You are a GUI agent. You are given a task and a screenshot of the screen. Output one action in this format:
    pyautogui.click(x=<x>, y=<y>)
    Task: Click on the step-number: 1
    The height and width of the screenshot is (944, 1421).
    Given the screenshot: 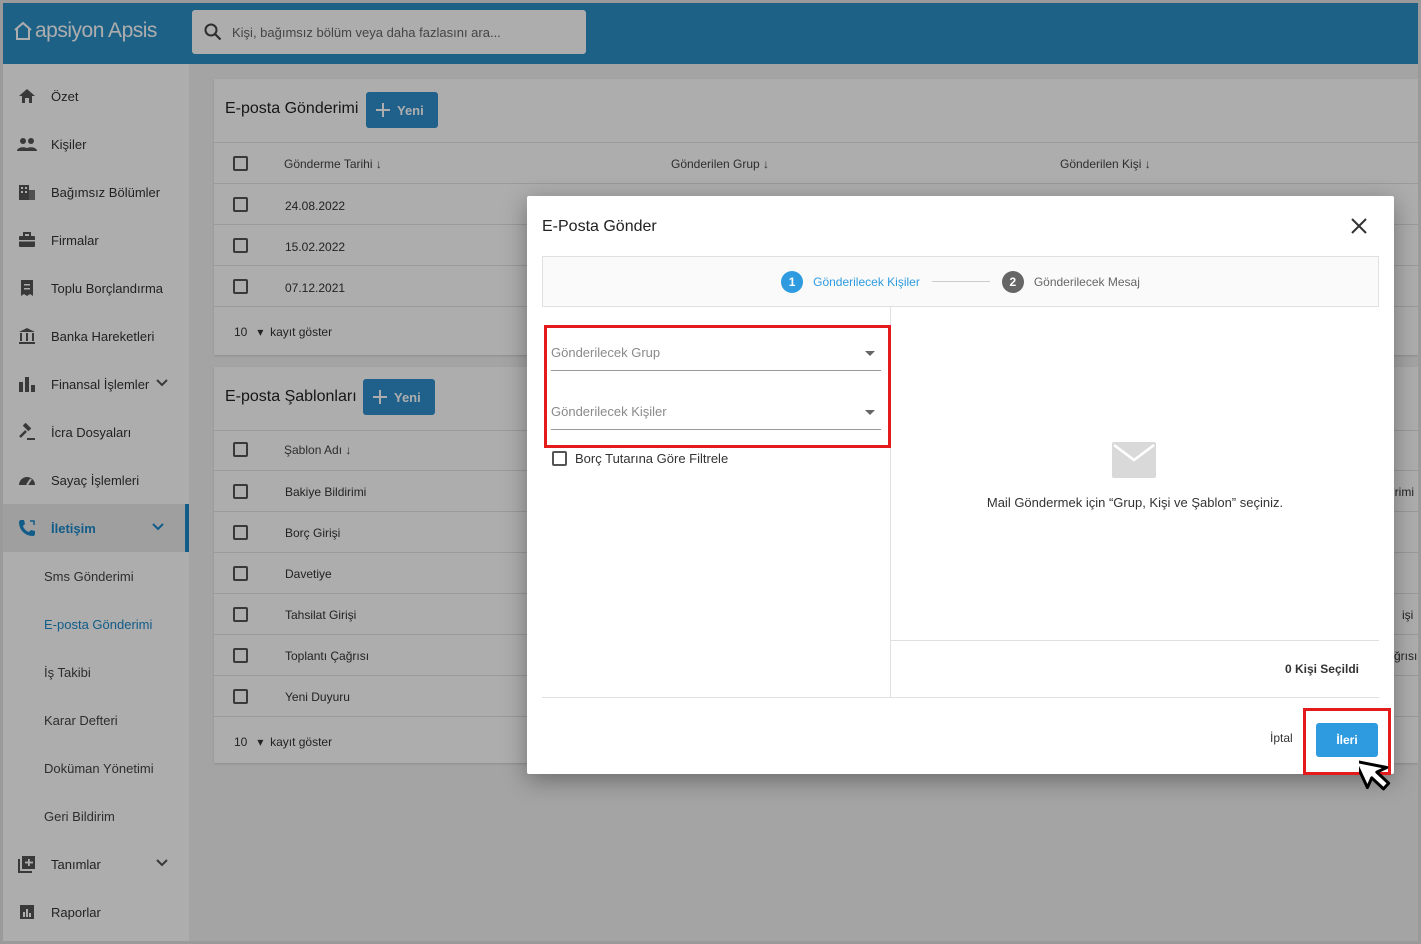 What is the action you would take?
    pyautogui.click(x=792, y=281)
    